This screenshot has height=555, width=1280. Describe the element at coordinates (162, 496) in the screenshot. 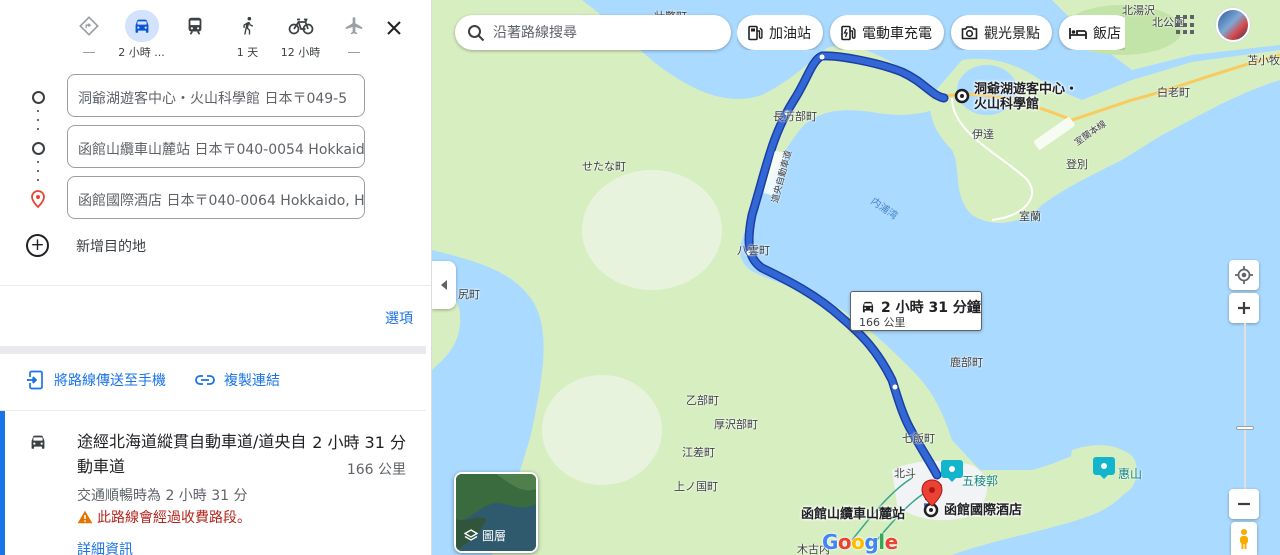

I see `traffic-note: 交通順暢時為 2 小時 31 分` at that location.